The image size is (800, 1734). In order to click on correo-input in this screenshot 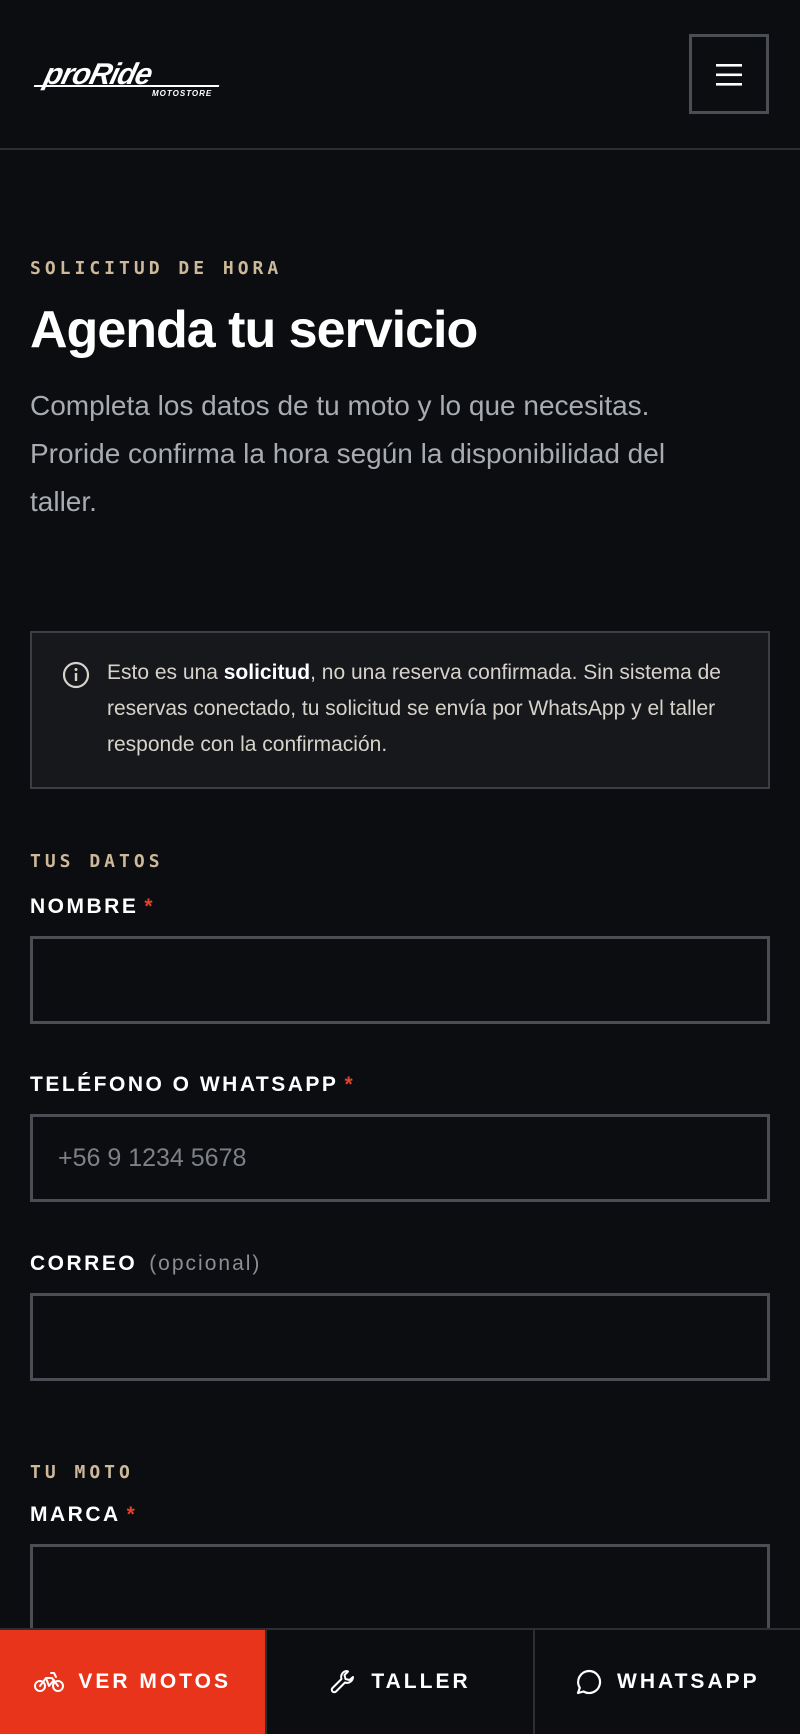, I will do `click(400, 1337)`.